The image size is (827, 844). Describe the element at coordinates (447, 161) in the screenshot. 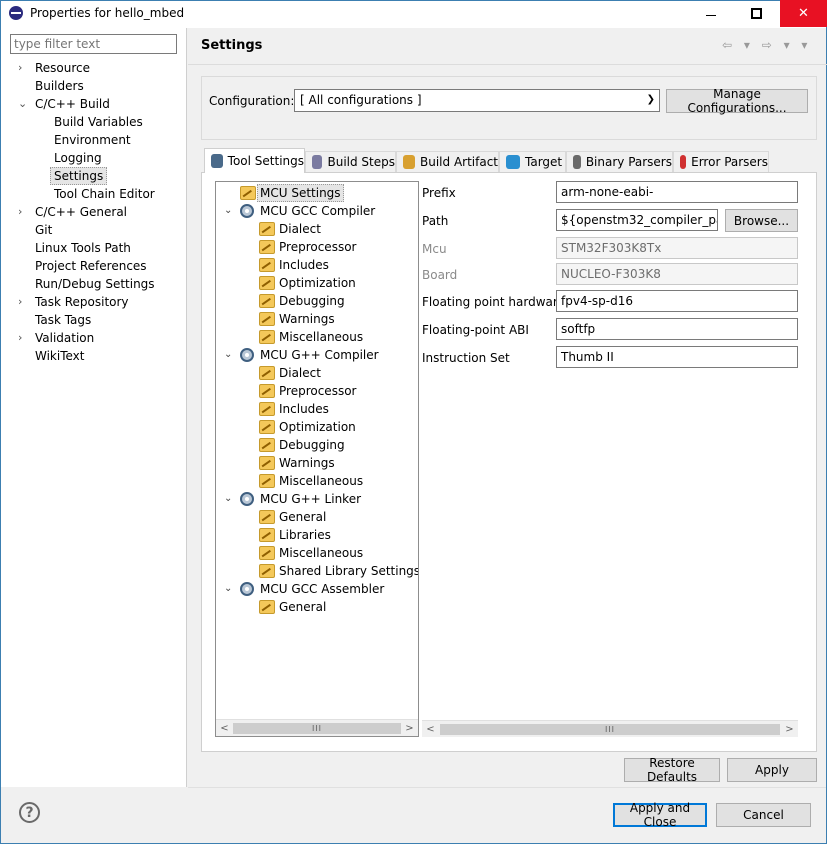

I see `tab: Build Artifact` at that location.